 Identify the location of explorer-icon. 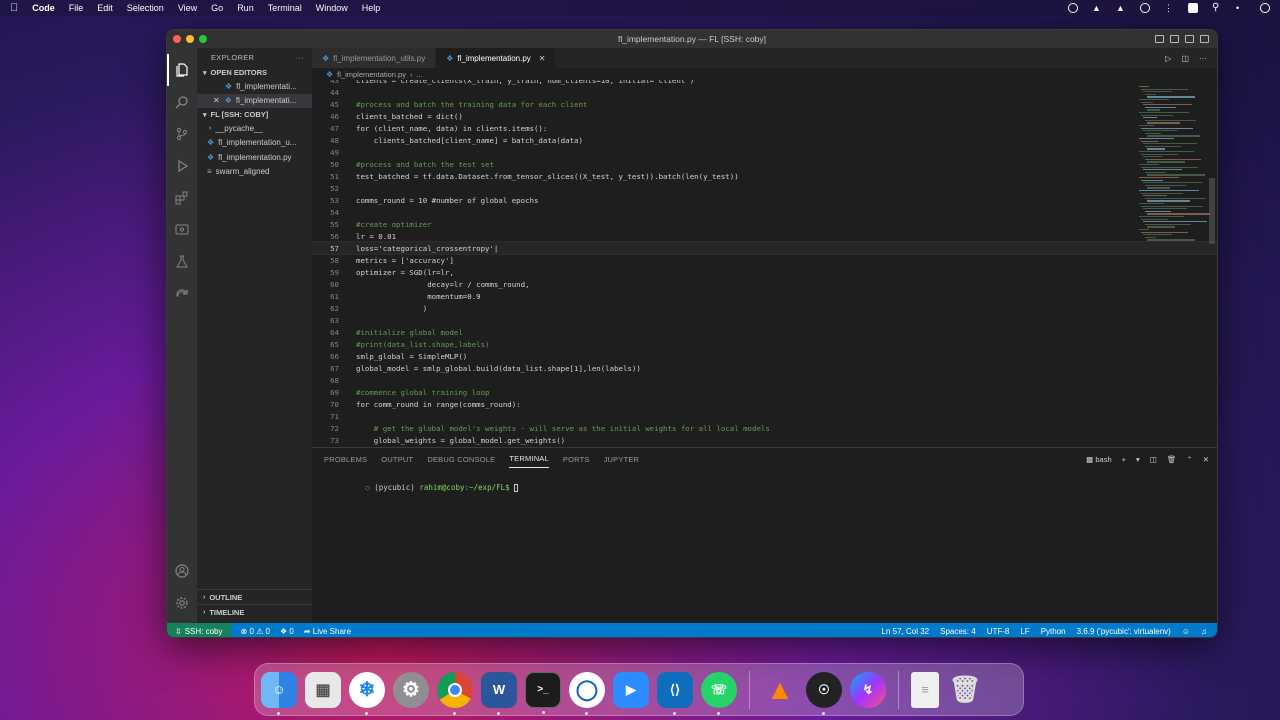
(182, 70).